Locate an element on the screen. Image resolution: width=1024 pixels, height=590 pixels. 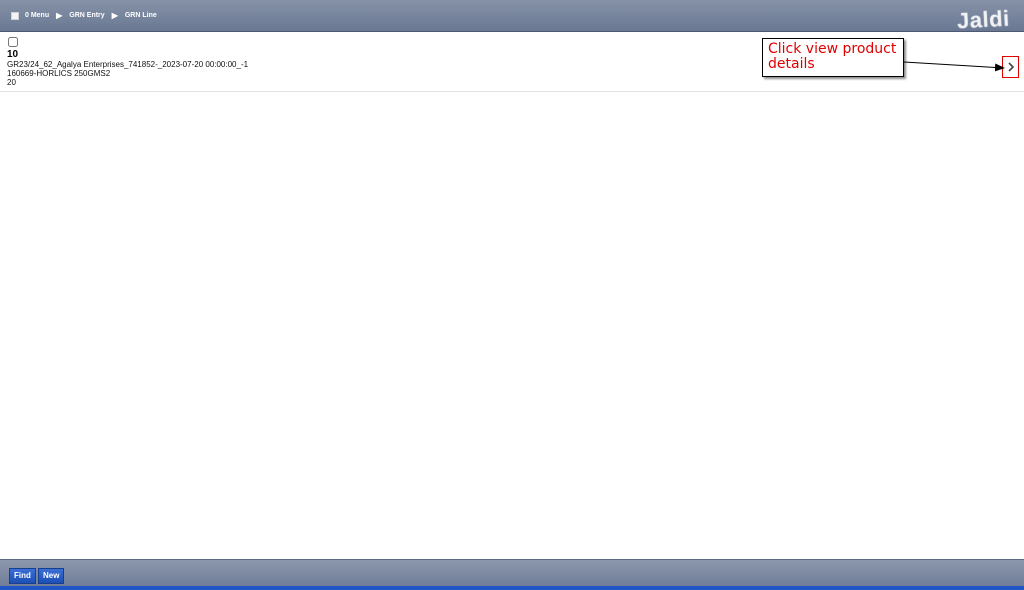
annotation-callout: Click view product details is located at coordinates (833, 57).